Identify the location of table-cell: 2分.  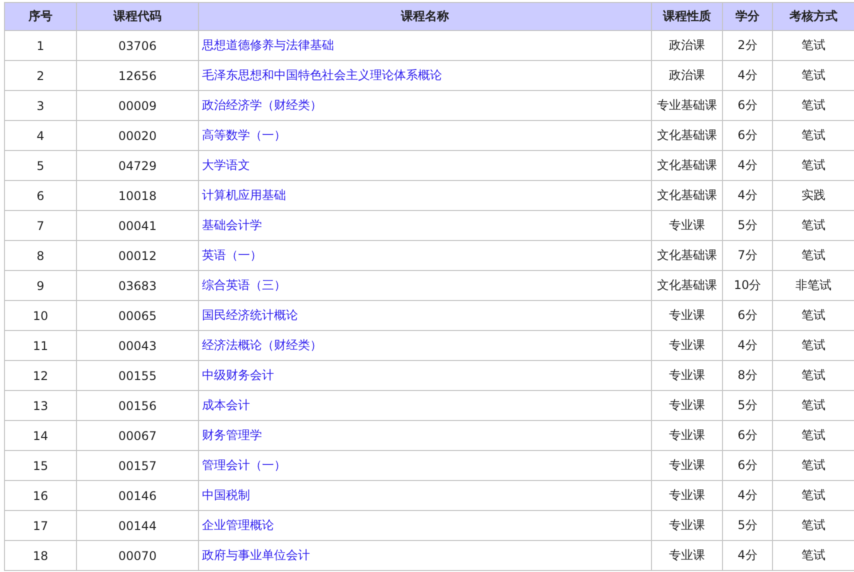
(747, 45).